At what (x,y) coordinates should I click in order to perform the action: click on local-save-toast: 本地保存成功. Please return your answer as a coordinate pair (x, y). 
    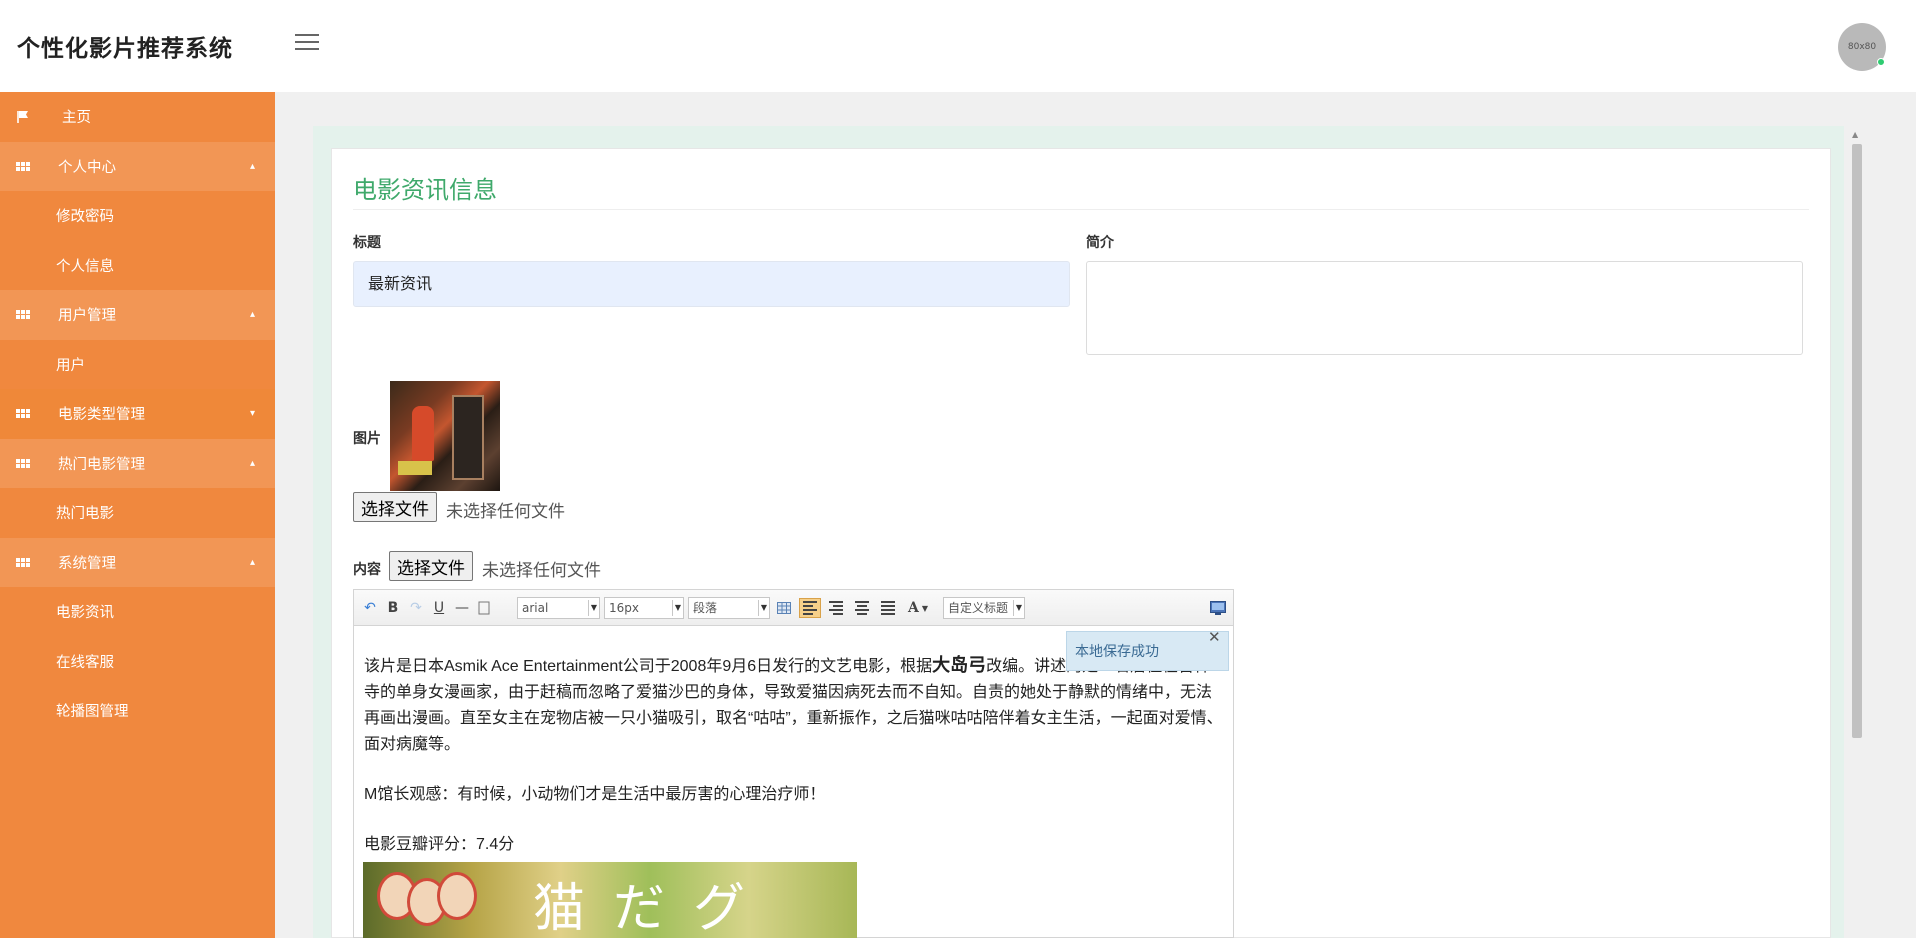
    Looking at the image, I should click on (1147, 651).